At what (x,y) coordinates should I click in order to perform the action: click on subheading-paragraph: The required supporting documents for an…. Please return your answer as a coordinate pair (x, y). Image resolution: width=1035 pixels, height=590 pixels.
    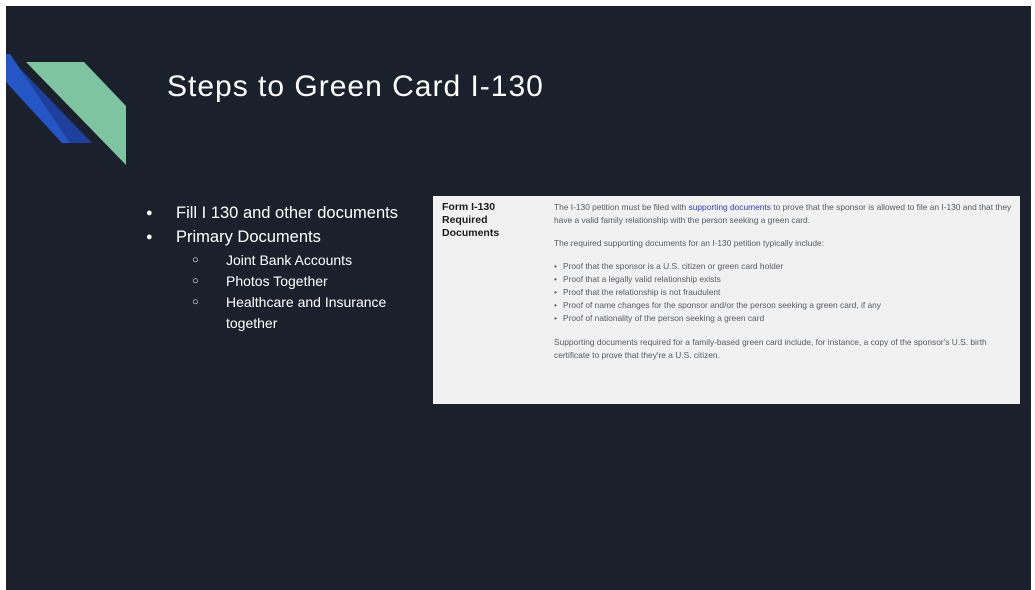
    Looking at the image, I should click on (689, 243).